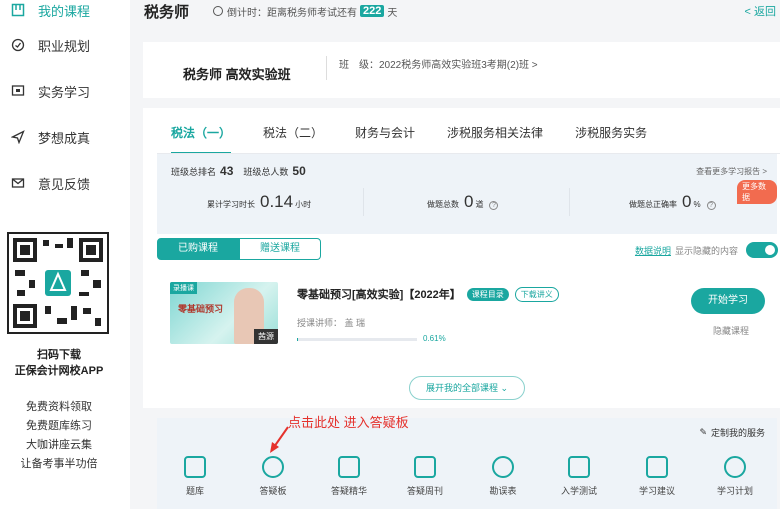 The height and width of the screenshot is (509, 780). What do you see at coordinates (392, 13) in the screenshot?
I see `countdown-suffix: 天` at bounding box center [392, 13].